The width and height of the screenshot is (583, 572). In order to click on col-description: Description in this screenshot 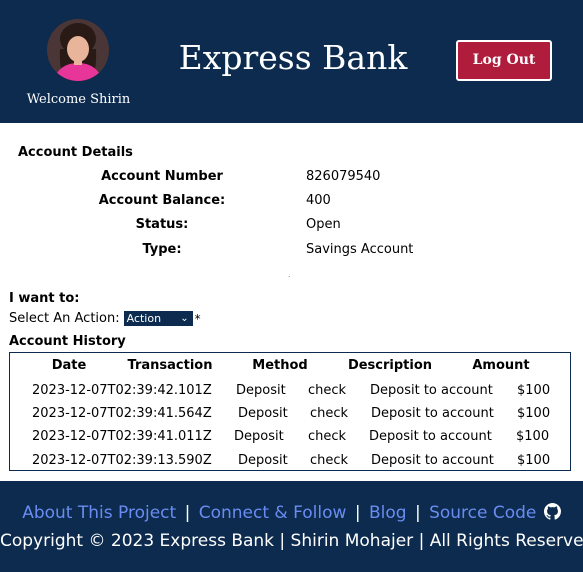, I will do `click(390, 365)`.